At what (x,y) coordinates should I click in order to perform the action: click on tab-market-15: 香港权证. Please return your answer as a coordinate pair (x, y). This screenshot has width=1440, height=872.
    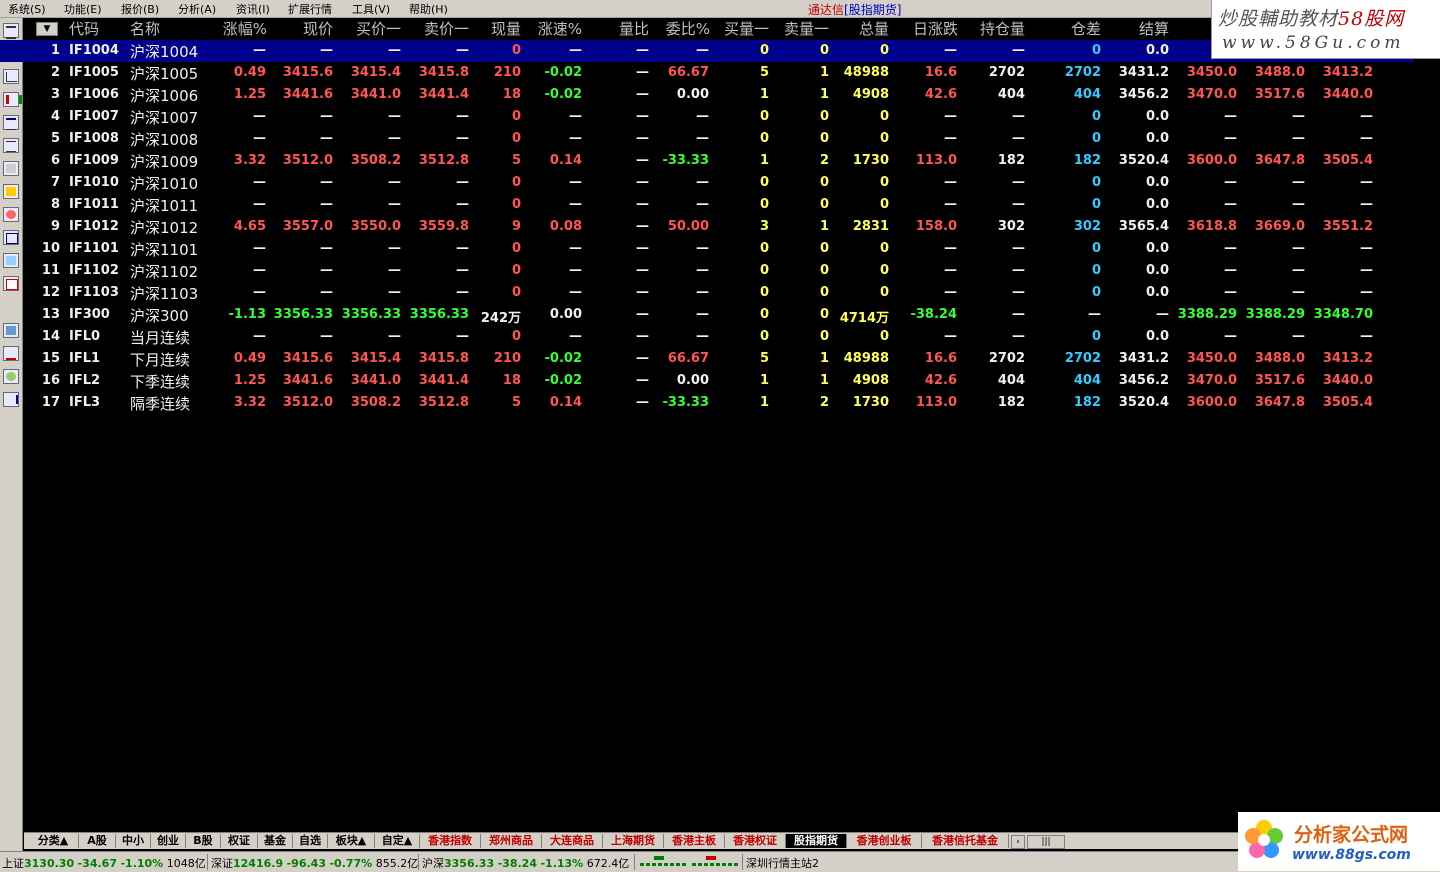
    Looking at the image, I should click on (755, 841).